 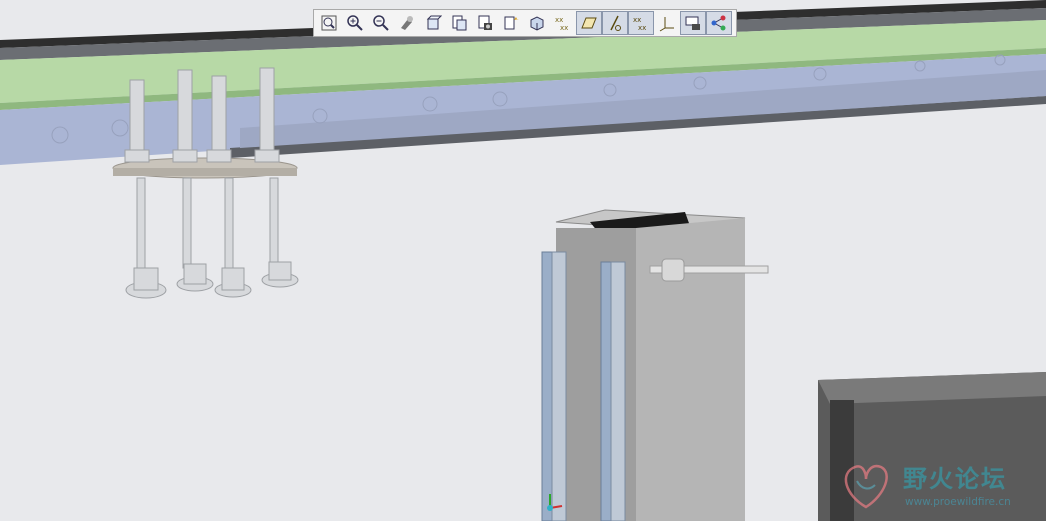 I want to click on repaint-icon, so click(x=407, y=23).